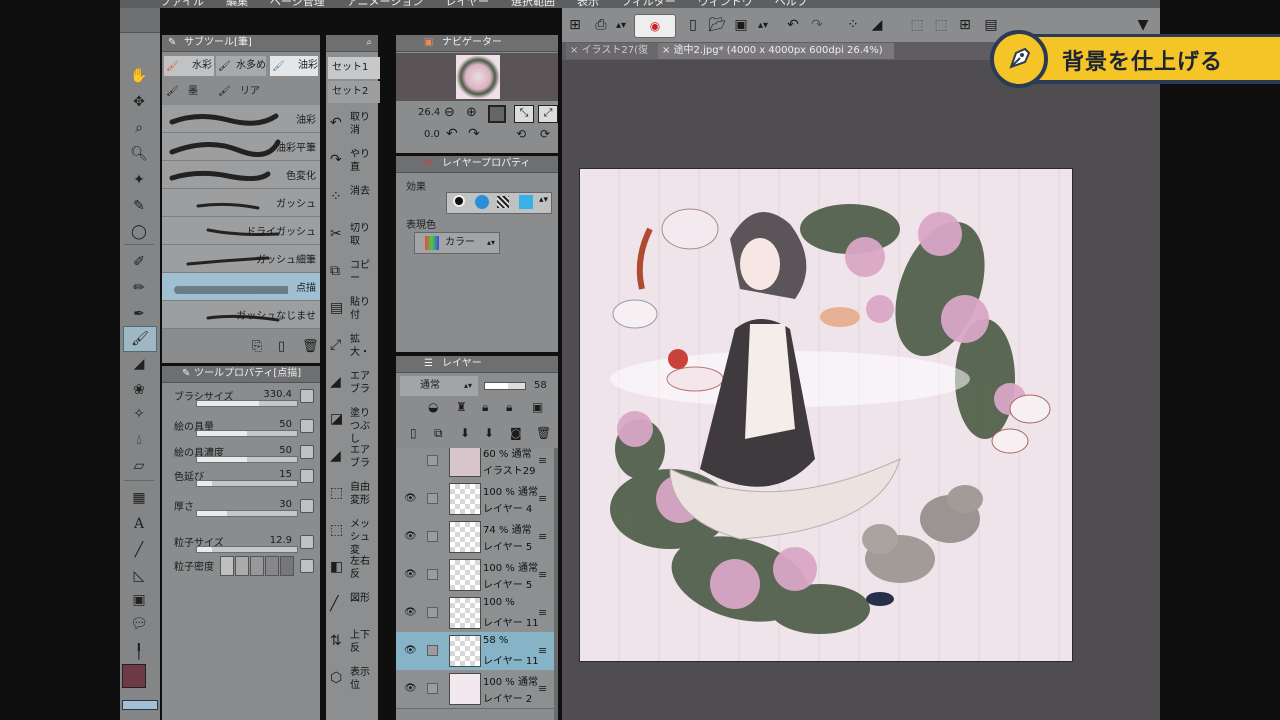  Describe the element at coordinates (452, 134) in the screenshot. I see `rotate-left-icon: ↶` at that location.